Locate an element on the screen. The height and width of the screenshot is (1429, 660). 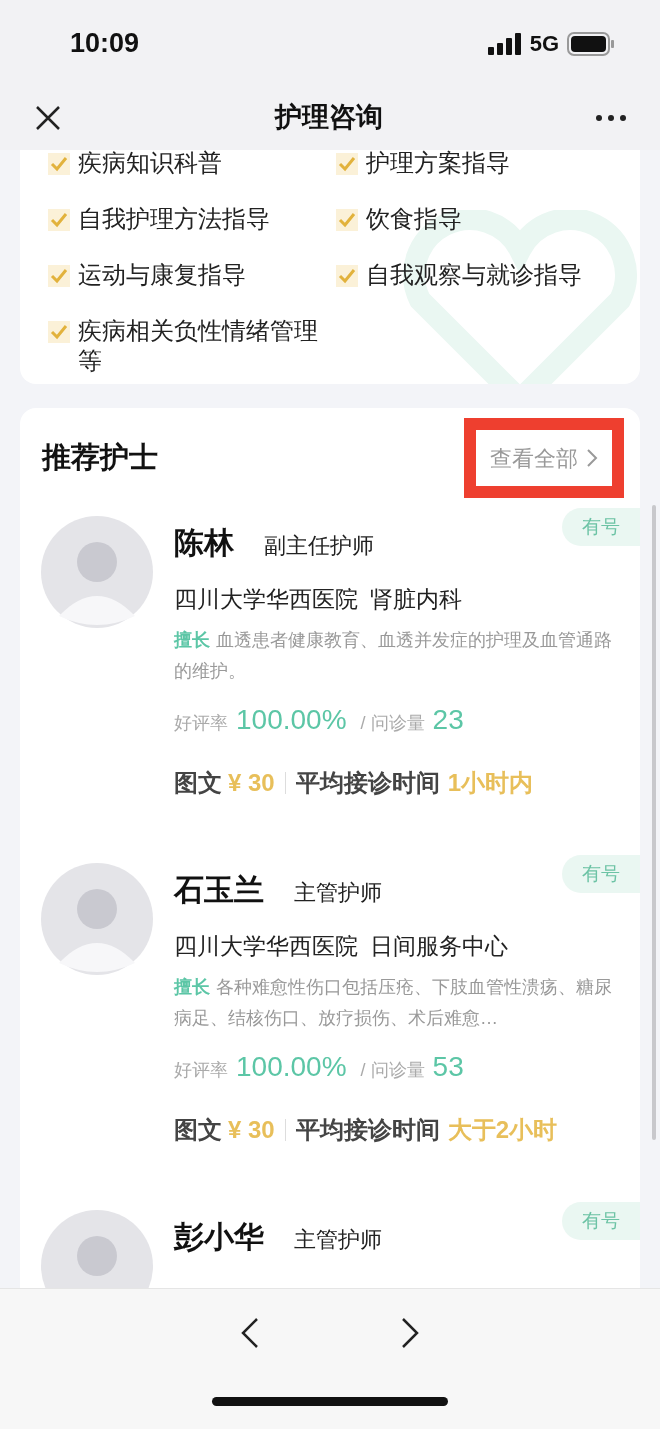
wait-time: 1小时内 is located at coordinates (490, 782).